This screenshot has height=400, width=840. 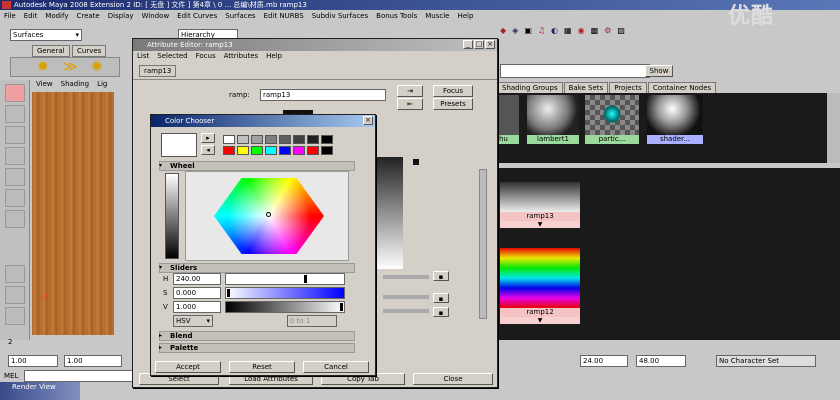 I want to click on status-icon-10: ▧, so click(x=621, y=30).